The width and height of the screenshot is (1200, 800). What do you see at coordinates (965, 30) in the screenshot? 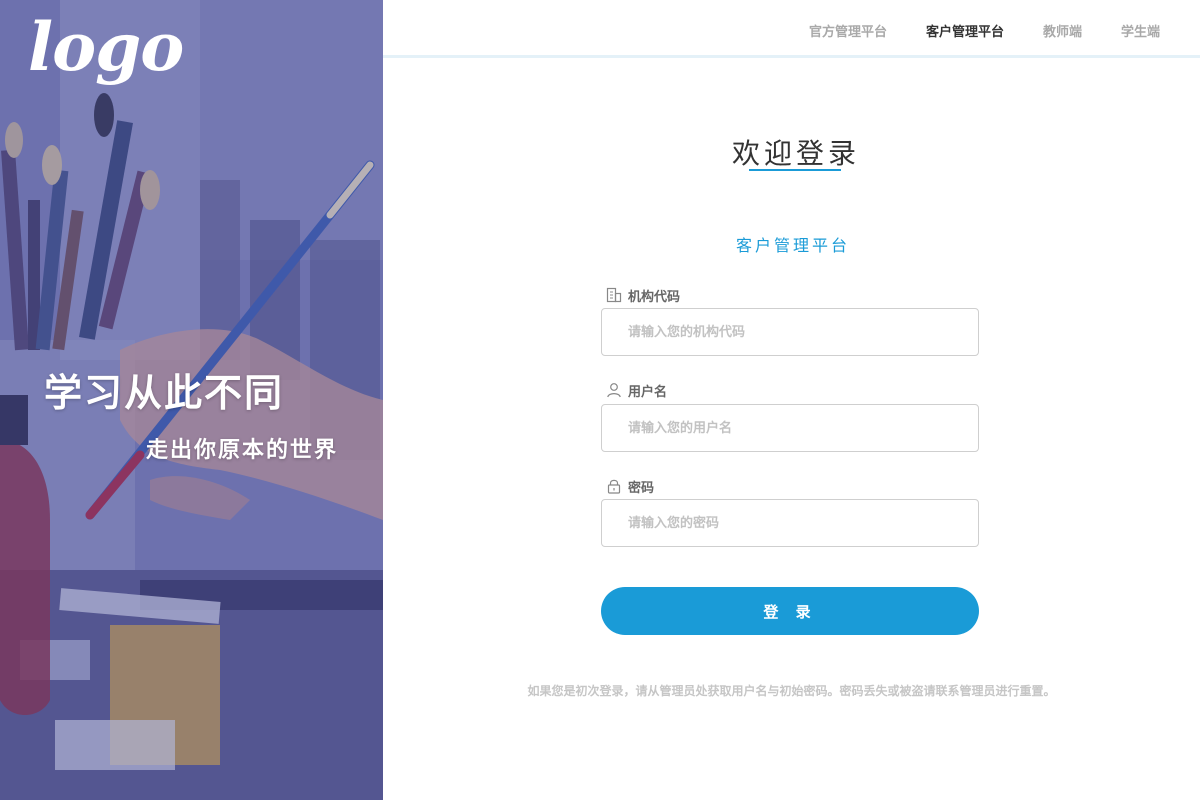
I see `nav-client-platform: 客户管理平台` at bounding box center [965, 30].